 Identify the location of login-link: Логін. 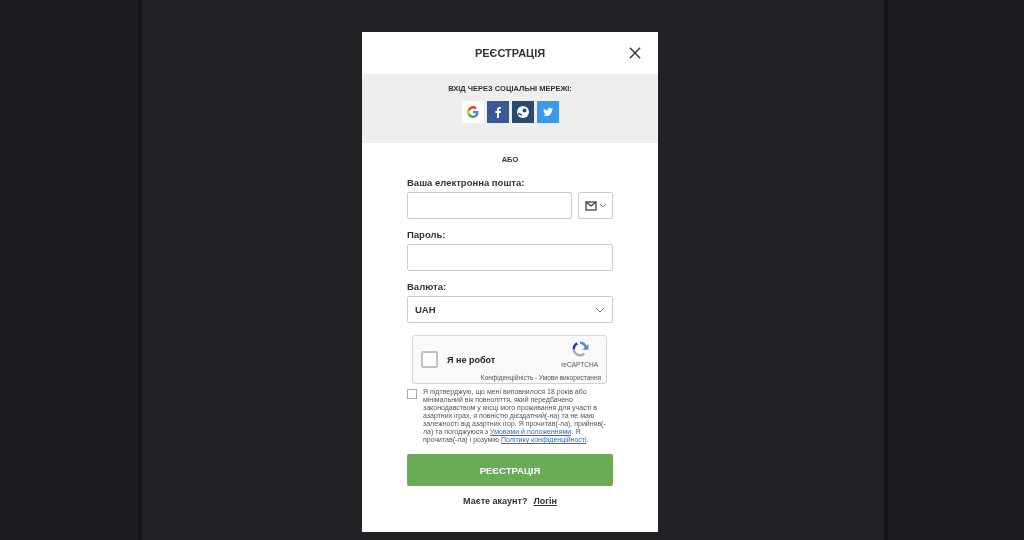
(545, 501).